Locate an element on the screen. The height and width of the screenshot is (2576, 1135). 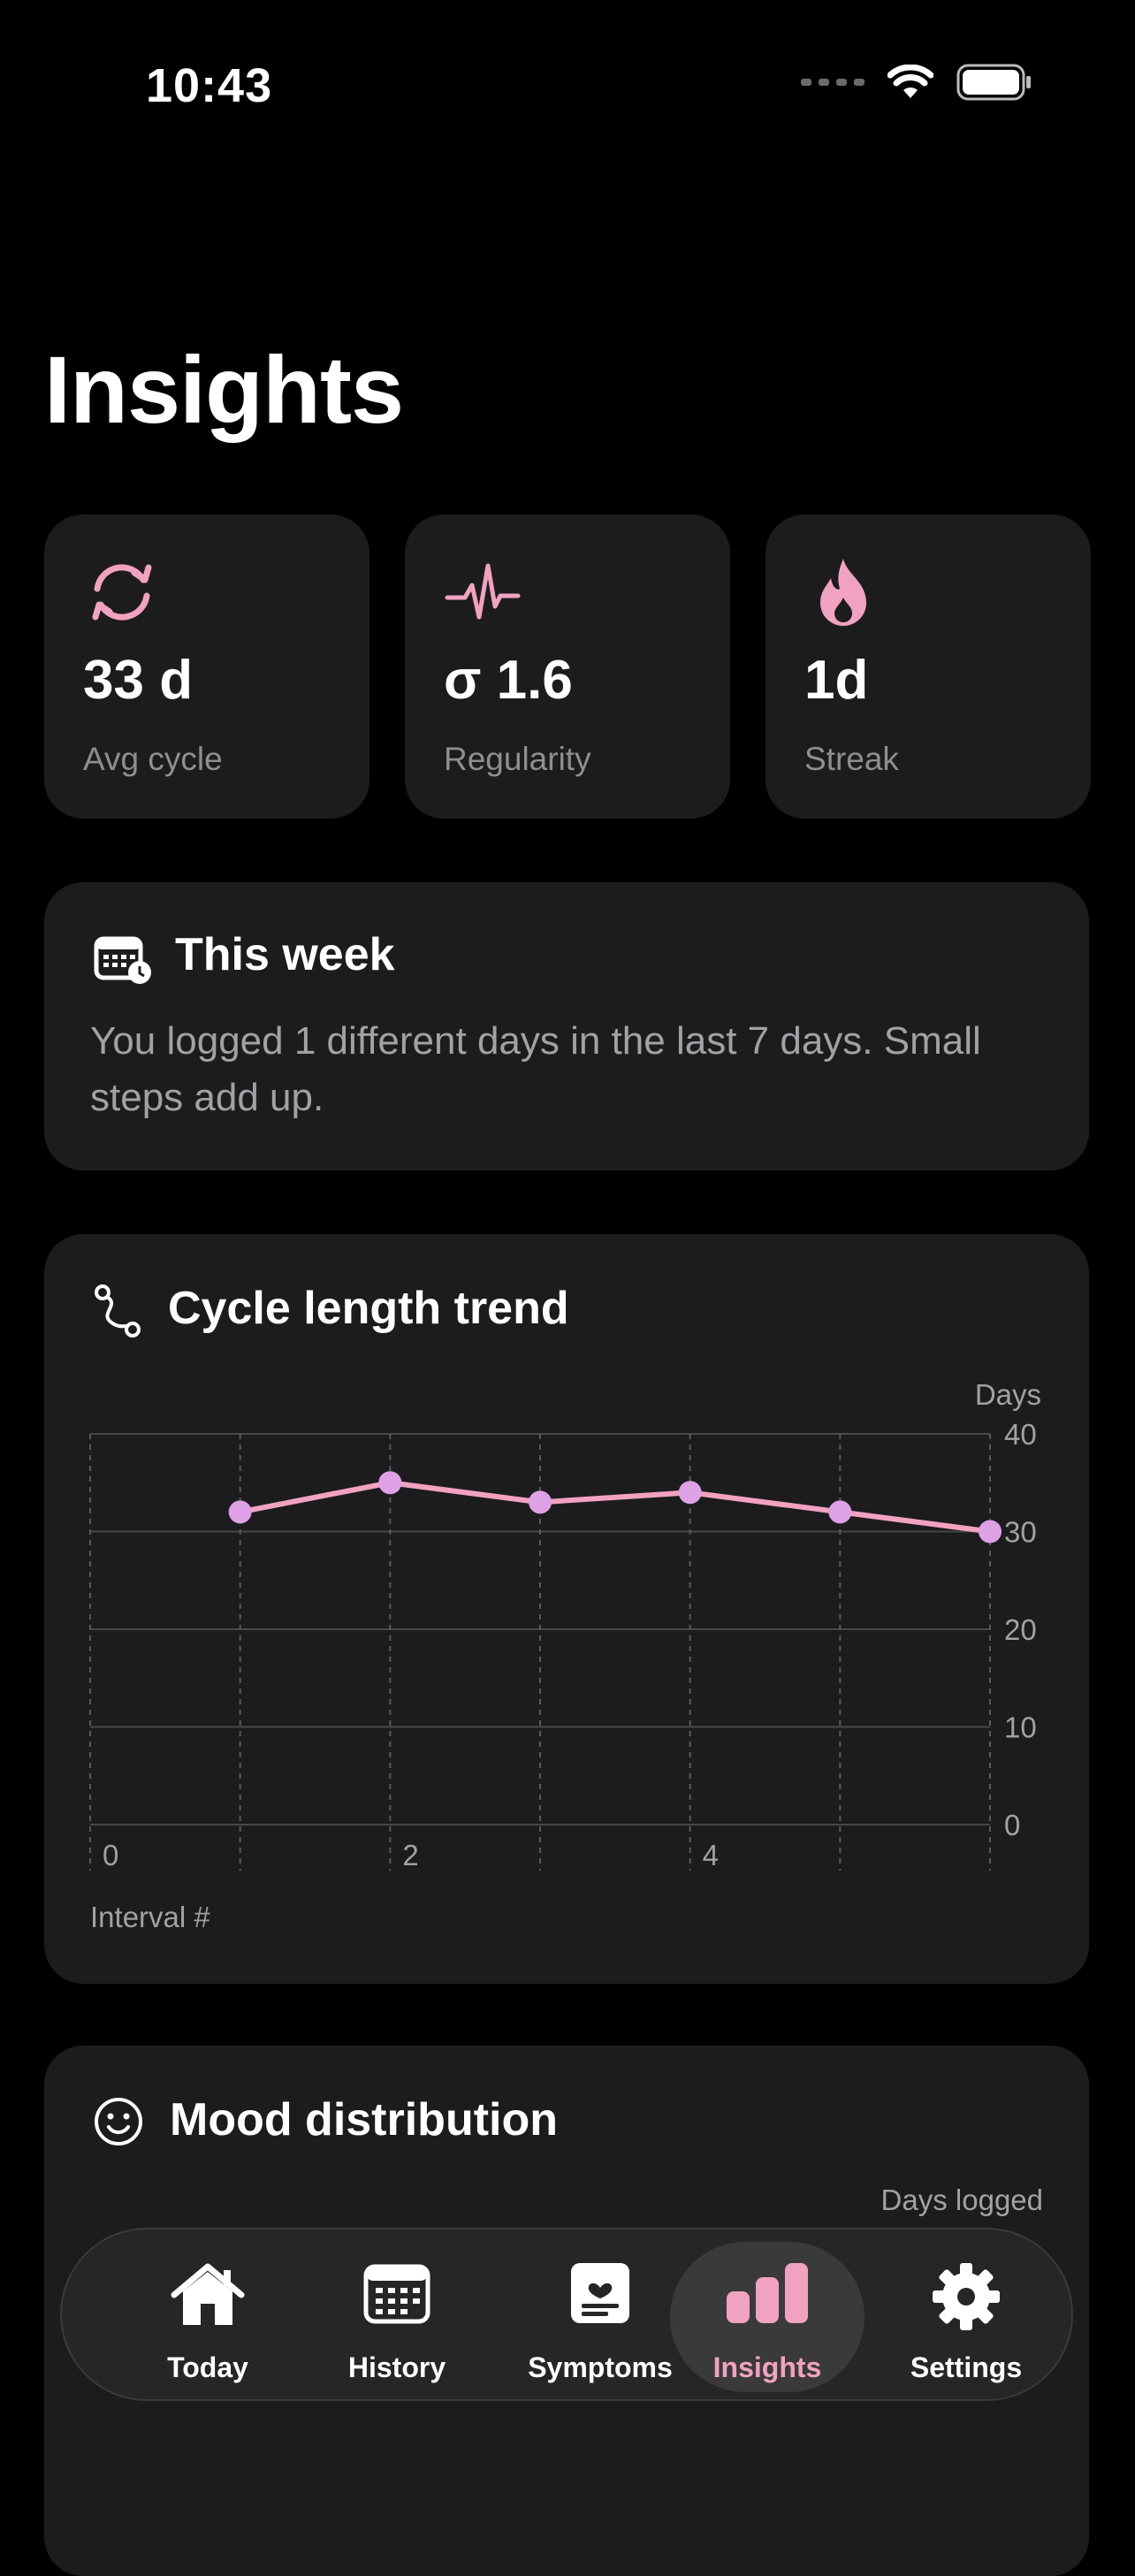
tab-insights: Insights is located at coordinates (767, 2316).